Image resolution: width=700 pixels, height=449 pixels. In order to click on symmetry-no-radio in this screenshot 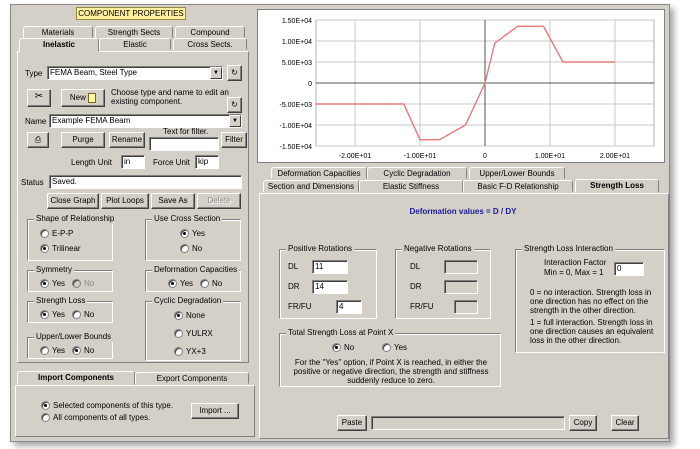, I will do `click(76, 283)`.